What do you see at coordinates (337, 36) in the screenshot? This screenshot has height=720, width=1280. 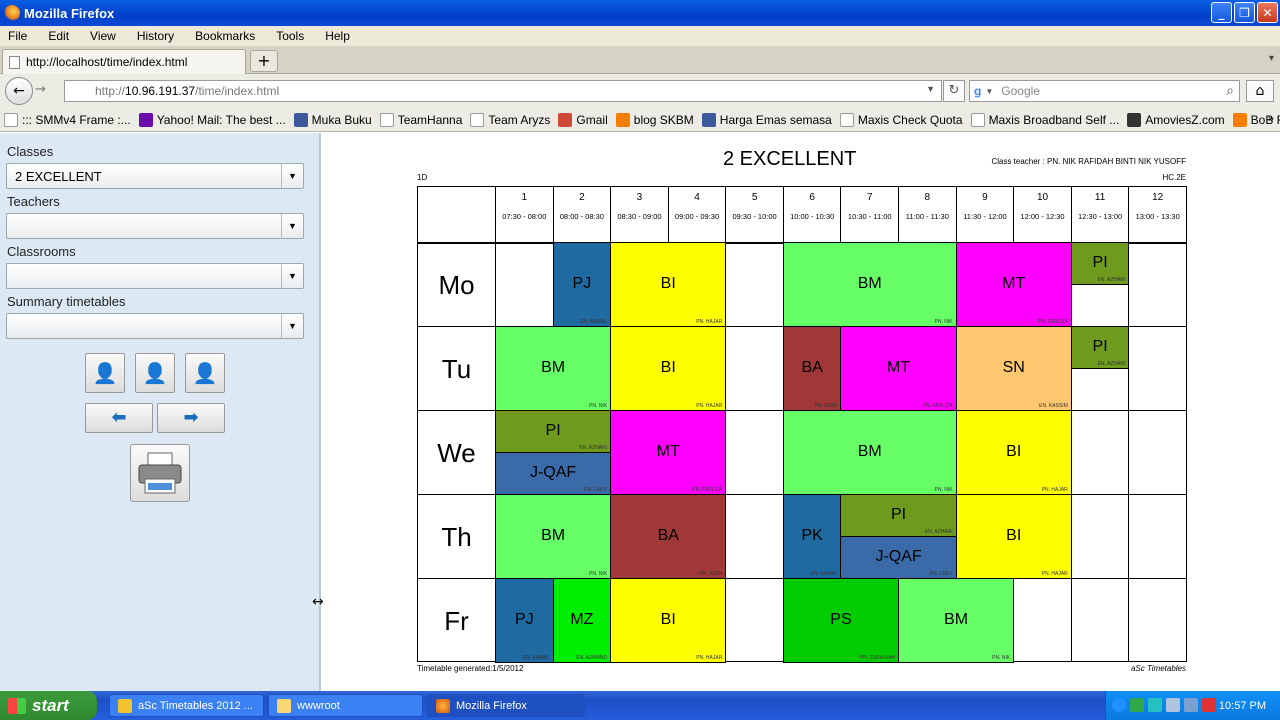 I see `menu-help: Help` at bounding box center [337, 36].